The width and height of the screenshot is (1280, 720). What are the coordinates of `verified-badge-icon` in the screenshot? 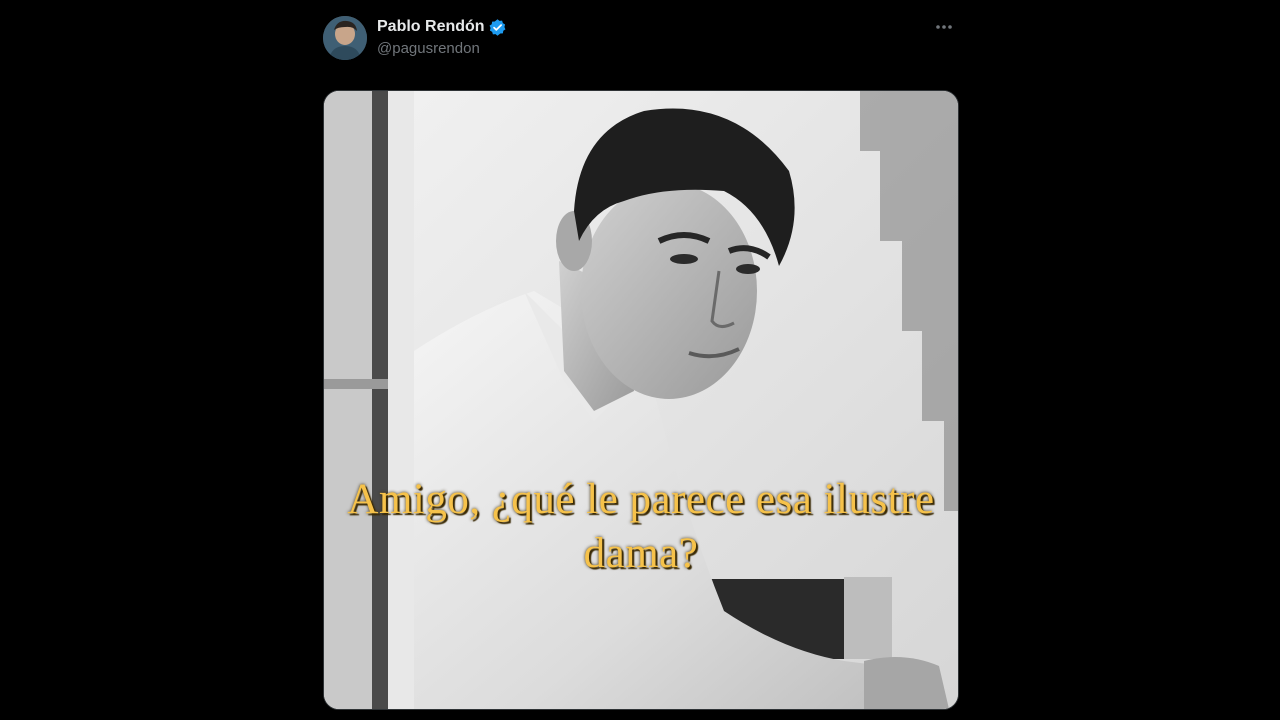 It's located at (497, 27).